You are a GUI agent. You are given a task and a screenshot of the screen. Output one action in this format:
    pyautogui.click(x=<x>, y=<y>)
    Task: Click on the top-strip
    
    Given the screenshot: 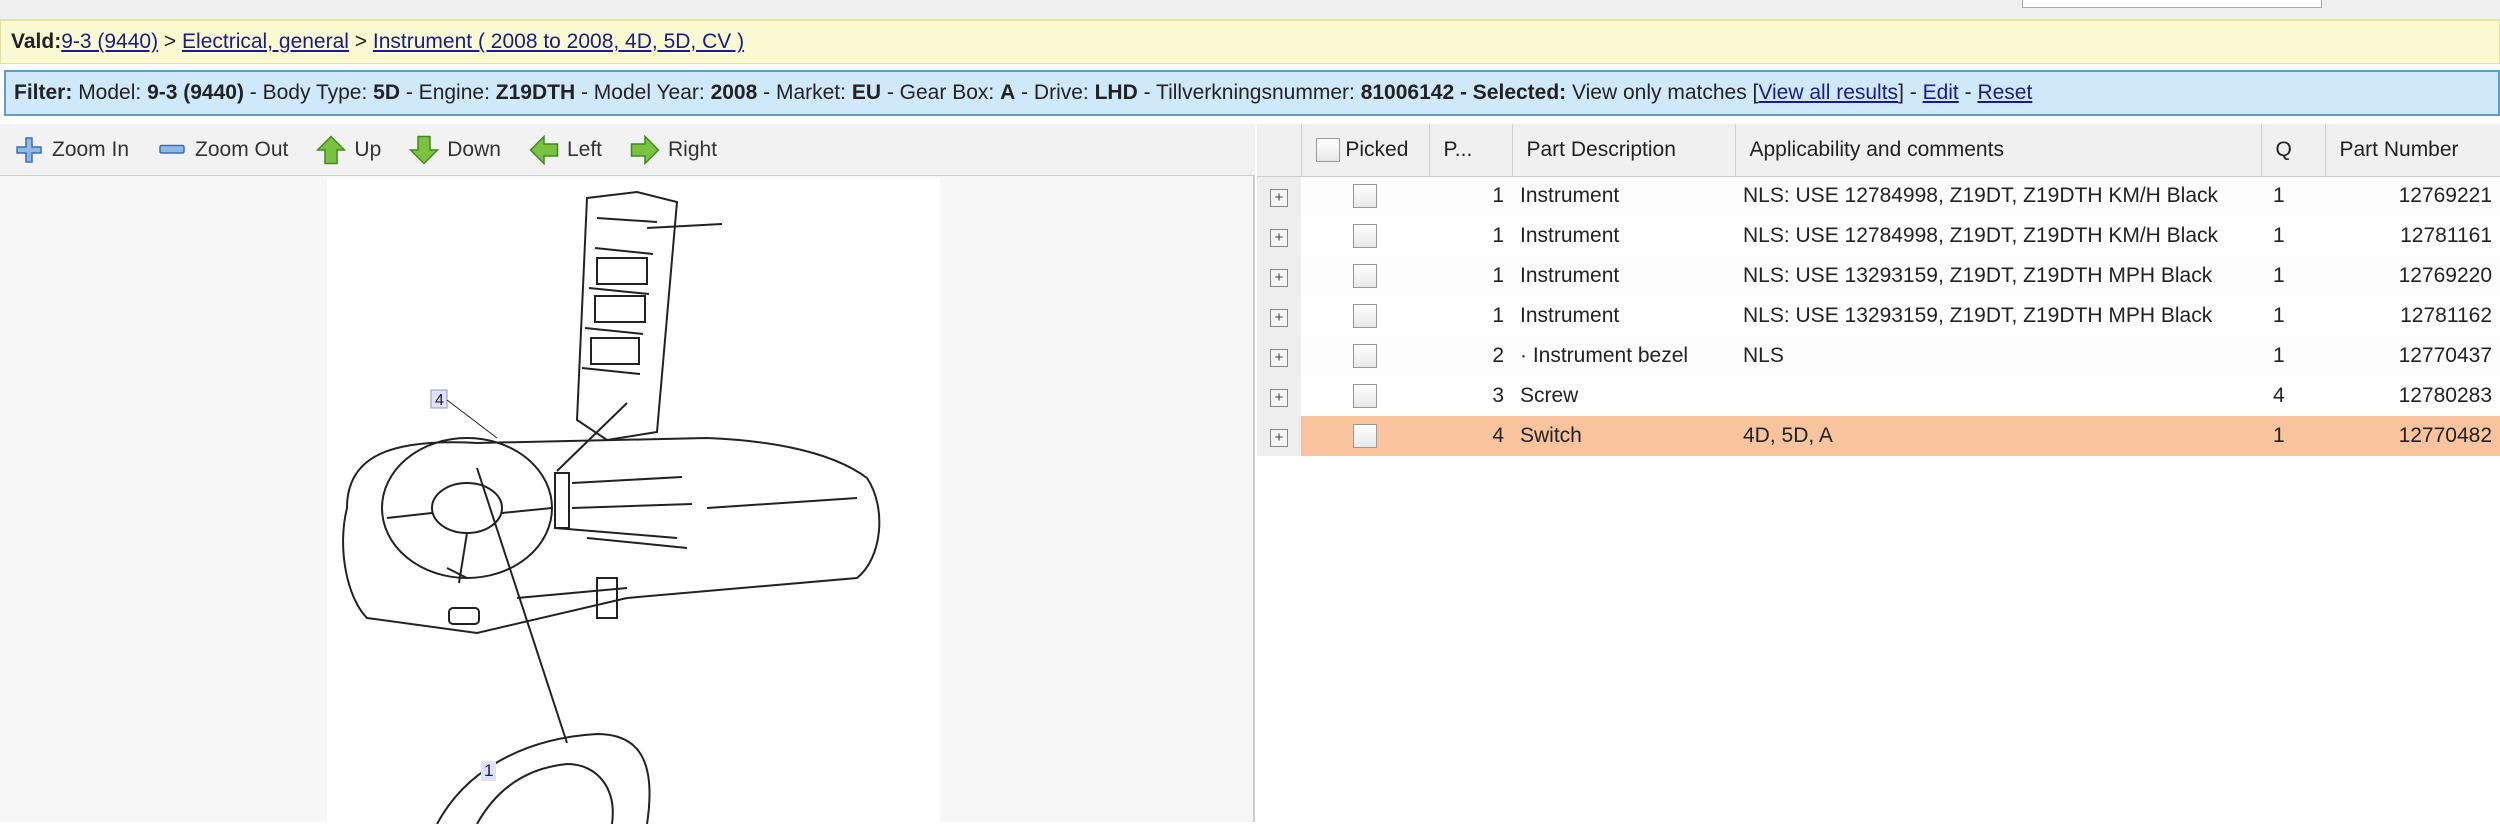 What is the action you would take?
    pyautogui.click(x=1250, y=10)
    